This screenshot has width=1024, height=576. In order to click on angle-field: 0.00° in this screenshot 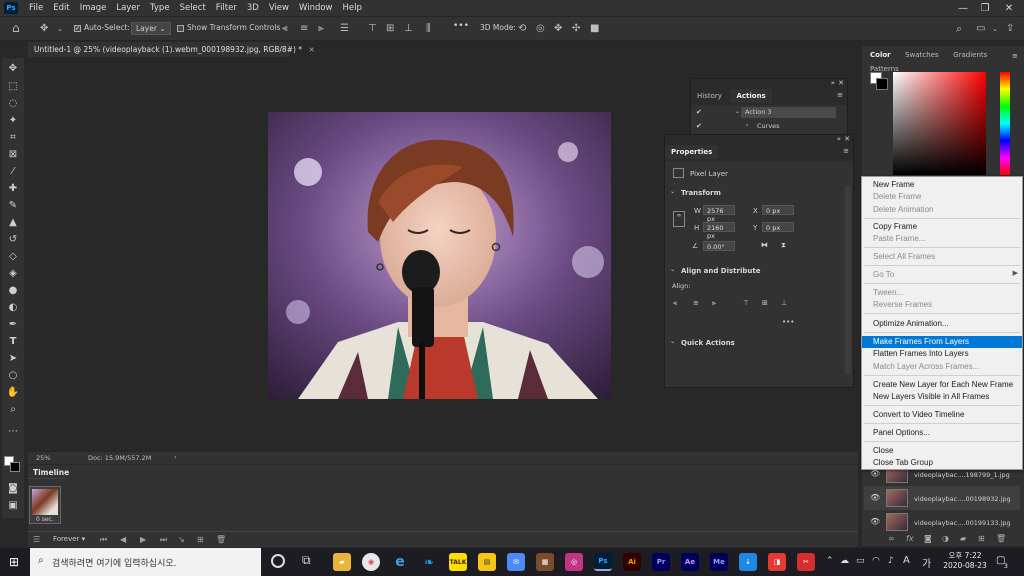, I will do `click(719, 246)`.